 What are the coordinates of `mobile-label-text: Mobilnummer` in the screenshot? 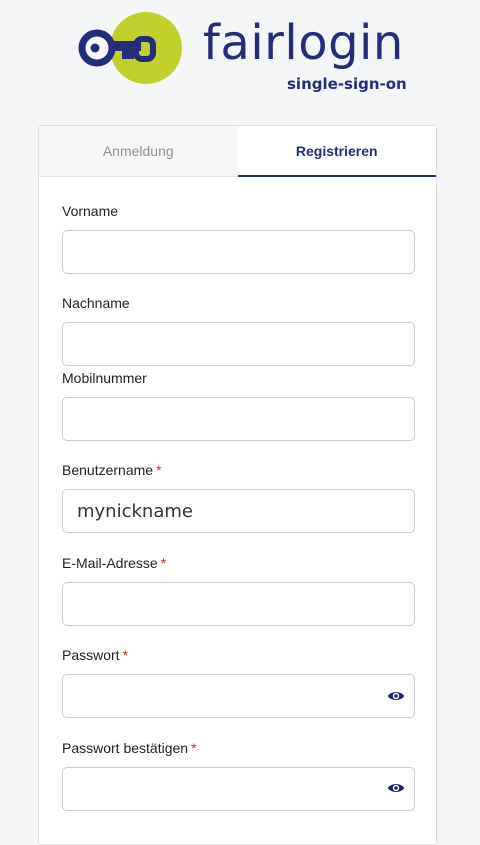 It's located at (104, 378).